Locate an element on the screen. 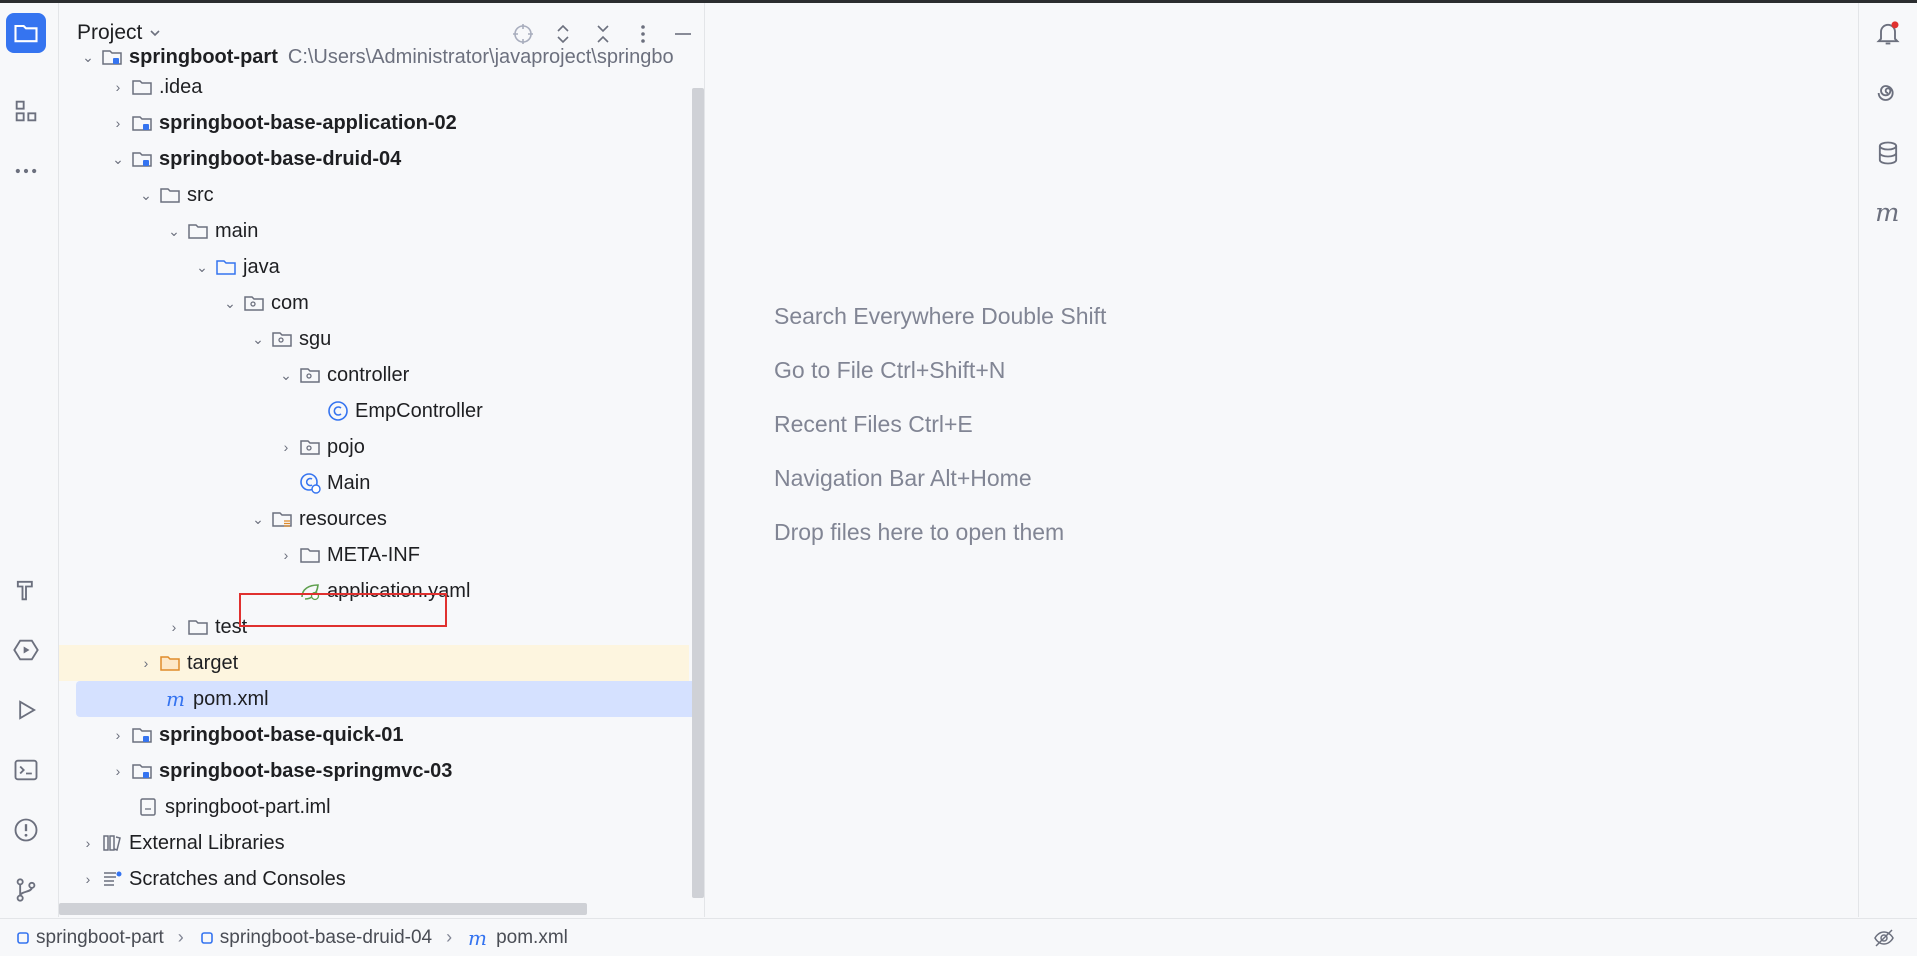  hint-recent-files: Recent Files Ctrl+E is located at coordinates (873, 424).